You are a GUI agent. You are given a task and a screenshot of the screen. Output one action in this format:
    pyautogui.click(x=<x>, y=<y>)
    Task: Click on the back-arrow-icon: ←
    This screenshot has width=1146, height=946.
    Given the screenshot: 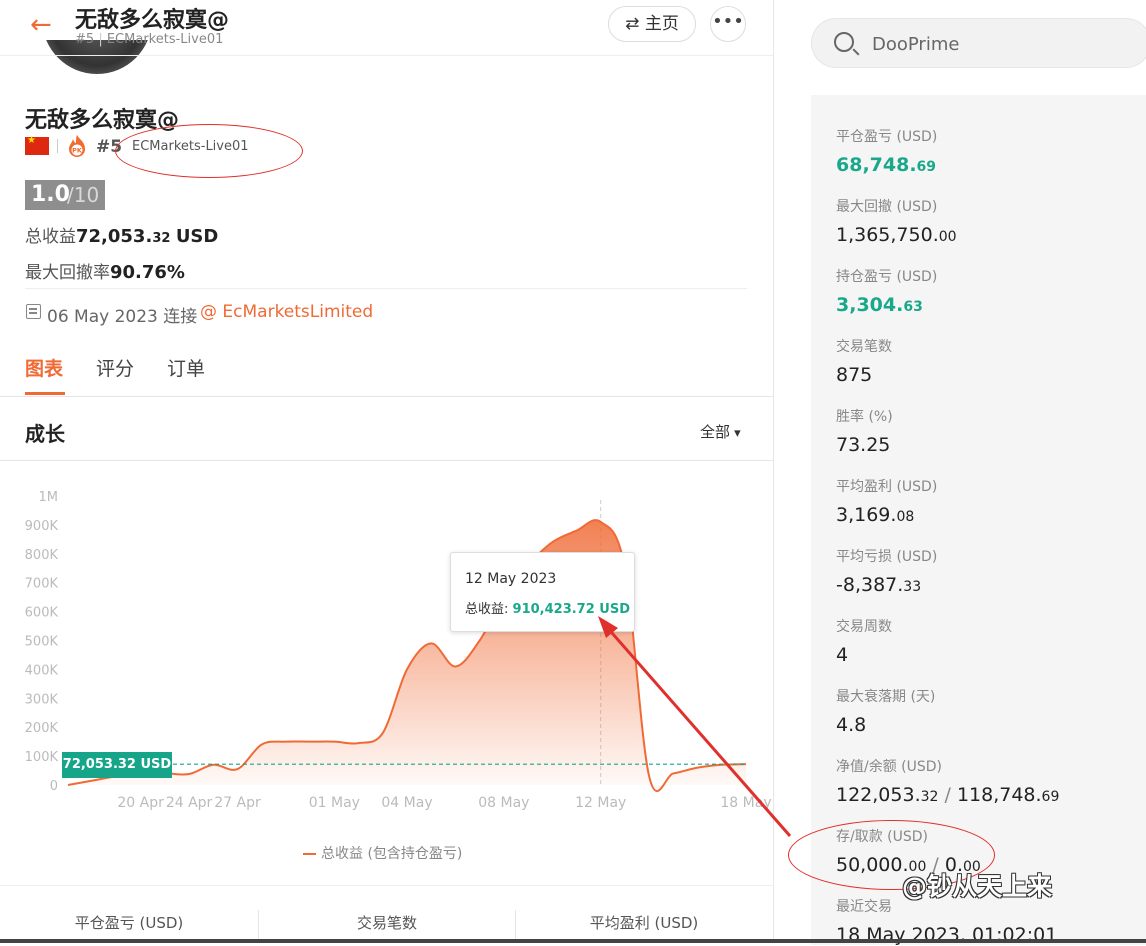 What is the action you would take?
    pyautogui.click(x=41, y=25)
    